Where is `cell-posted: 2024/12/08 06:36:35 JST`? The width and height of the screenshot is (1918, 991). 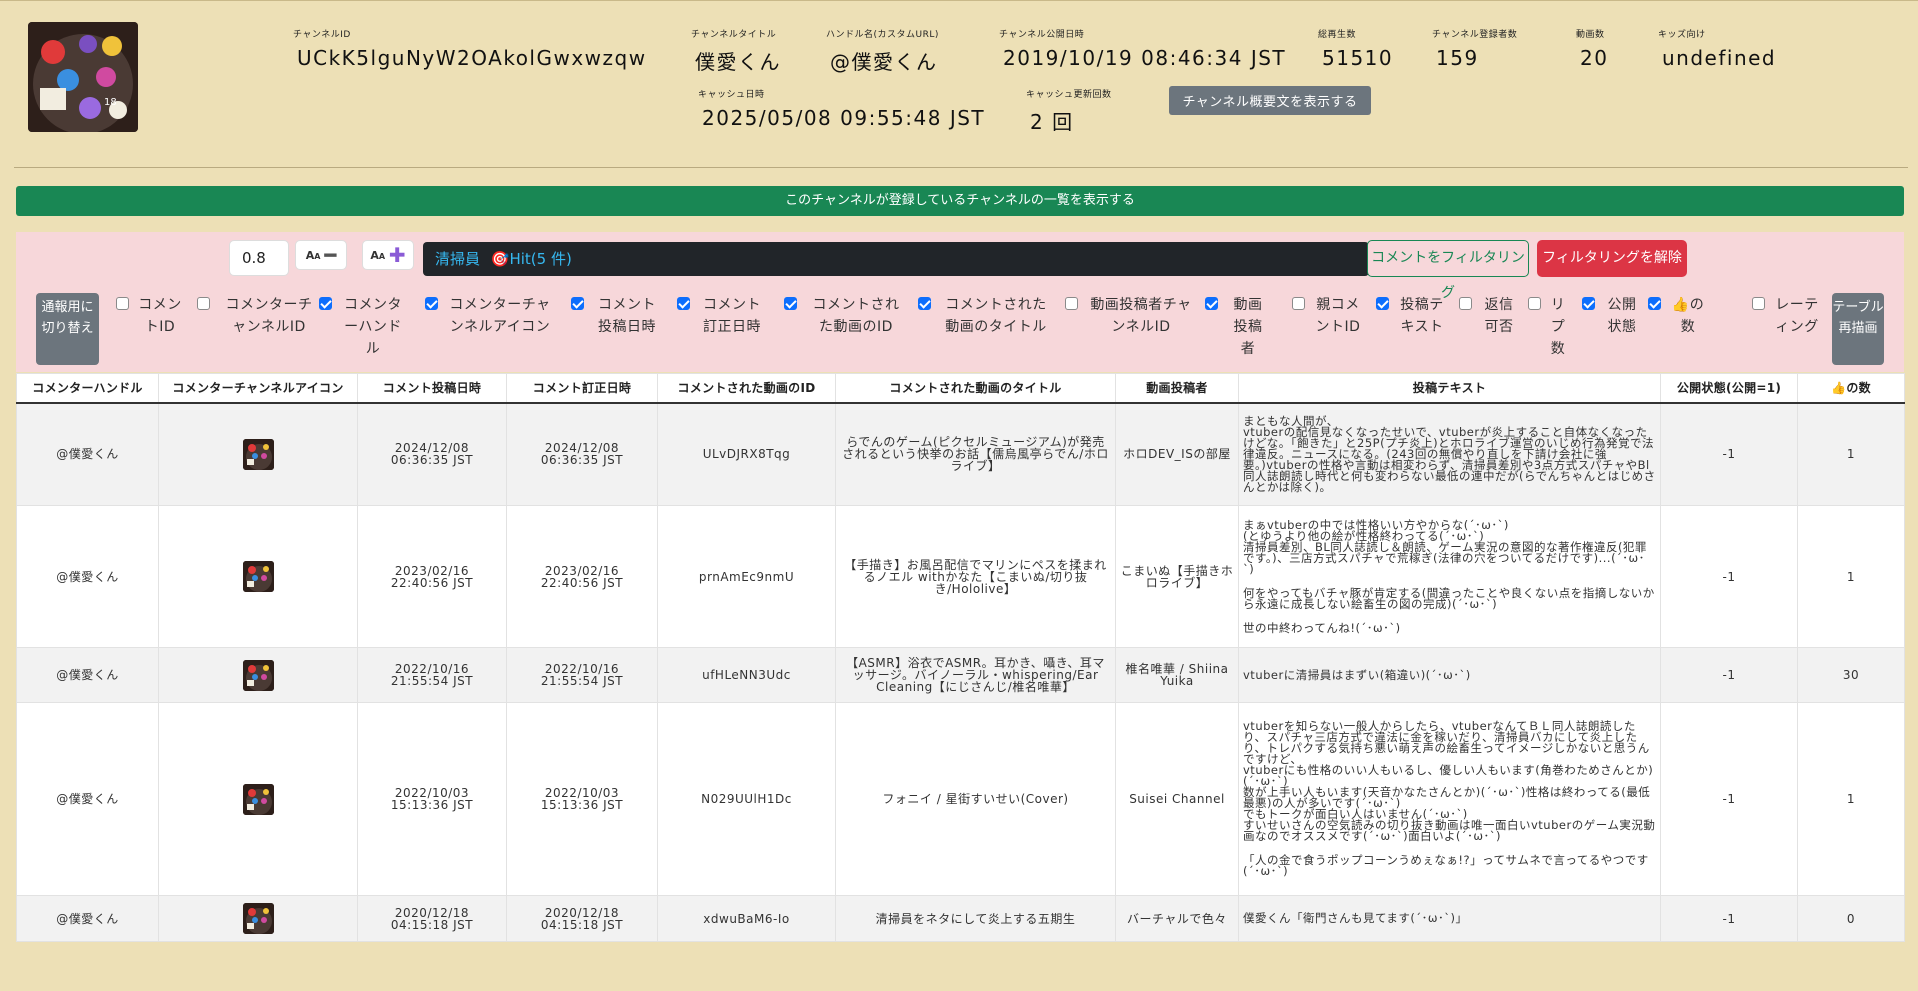
cell-posted: 2024/12/08 06:36:35 JST is located at coordinates (432, 454).